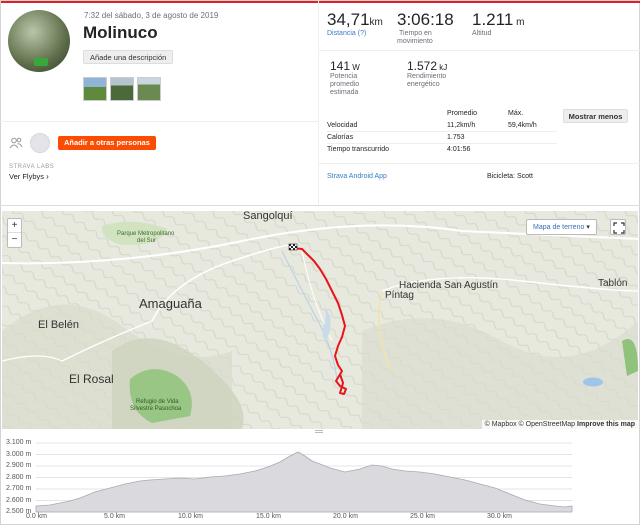  Describe the element at coordinates (520, 22) in the screenshot. I see `elevation-unit: m` at that location.